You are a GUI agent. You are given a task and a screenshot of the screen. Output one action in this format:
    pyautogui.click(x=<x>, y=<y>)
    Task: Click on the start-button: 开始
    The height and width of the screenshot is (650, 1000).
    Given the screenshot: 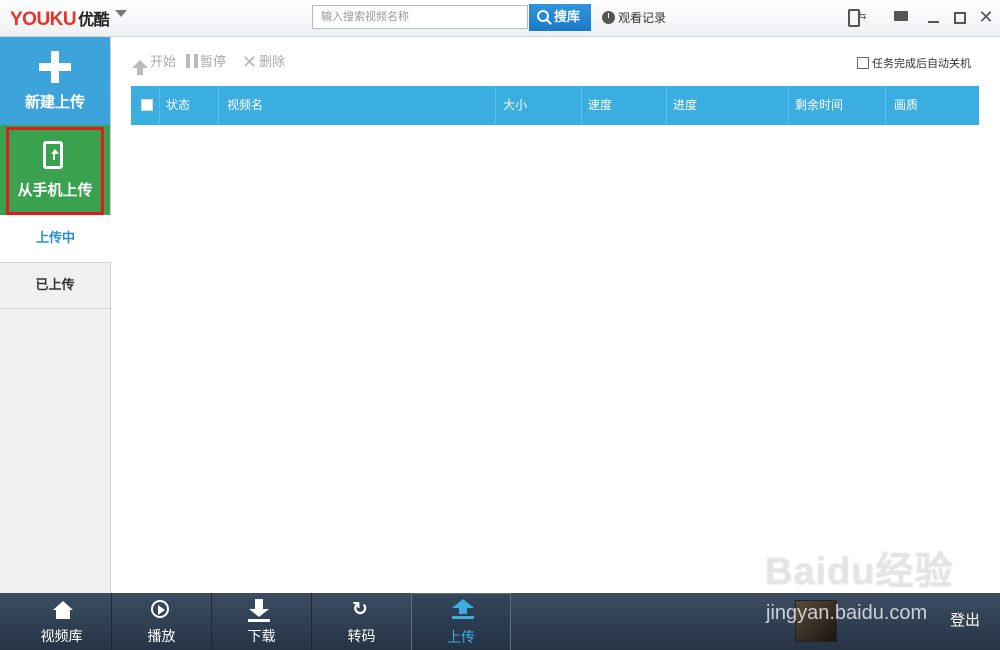 What is the action you would take?
    pyautogui.click(x=154, y=64)
    